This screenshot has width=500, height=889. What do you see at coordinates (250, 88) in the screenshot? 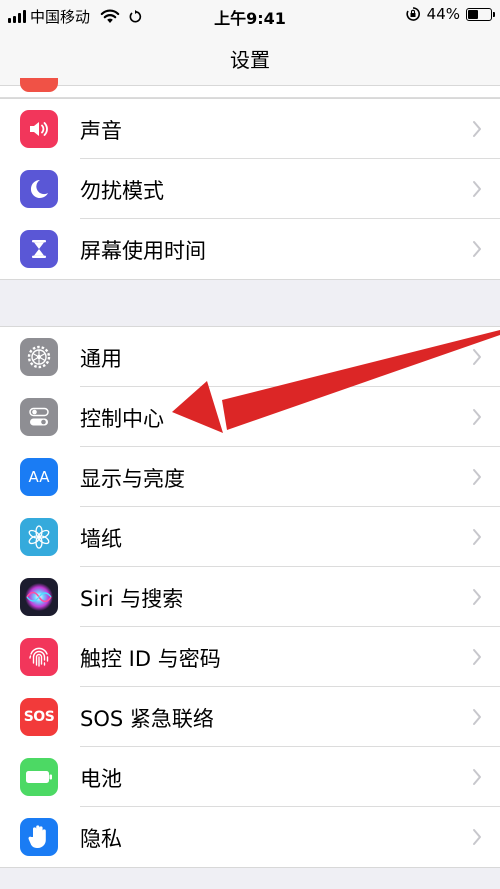
I see `list-item-partial` at bounding box center [250, 88].